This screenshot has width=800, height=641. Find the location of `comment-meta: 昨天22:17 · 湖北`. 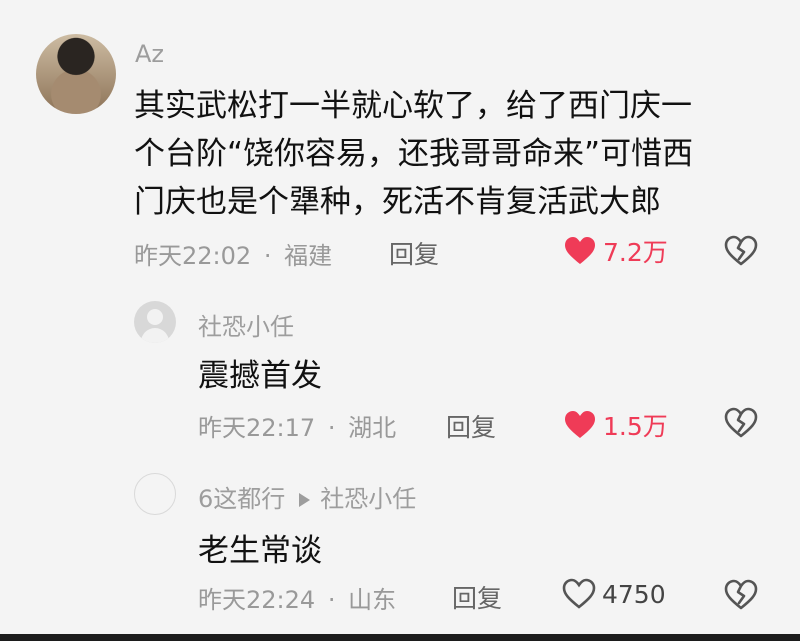

comment-meta: 昨天22:17 · 湖北 is located at coordinates (297, 428).